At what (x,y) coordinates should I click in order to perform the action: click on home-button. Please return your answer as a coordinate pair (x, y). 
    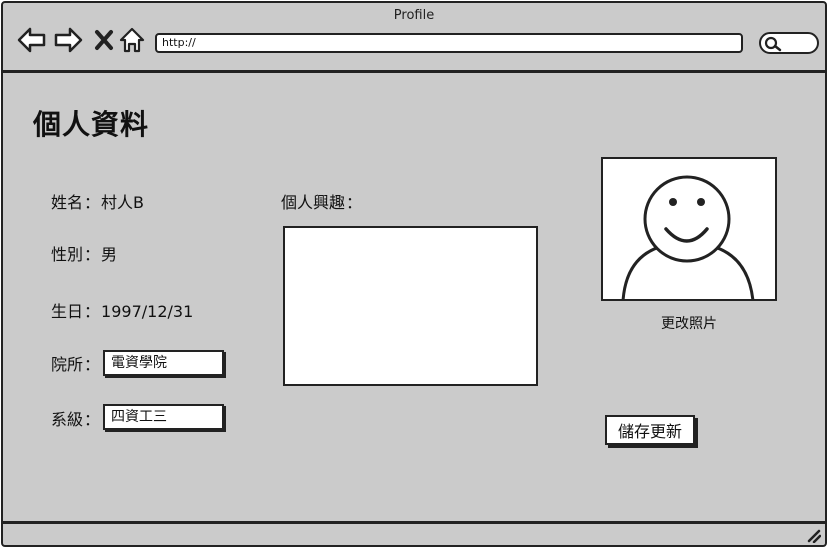
    Looking at the image, I should click on (132, 40).